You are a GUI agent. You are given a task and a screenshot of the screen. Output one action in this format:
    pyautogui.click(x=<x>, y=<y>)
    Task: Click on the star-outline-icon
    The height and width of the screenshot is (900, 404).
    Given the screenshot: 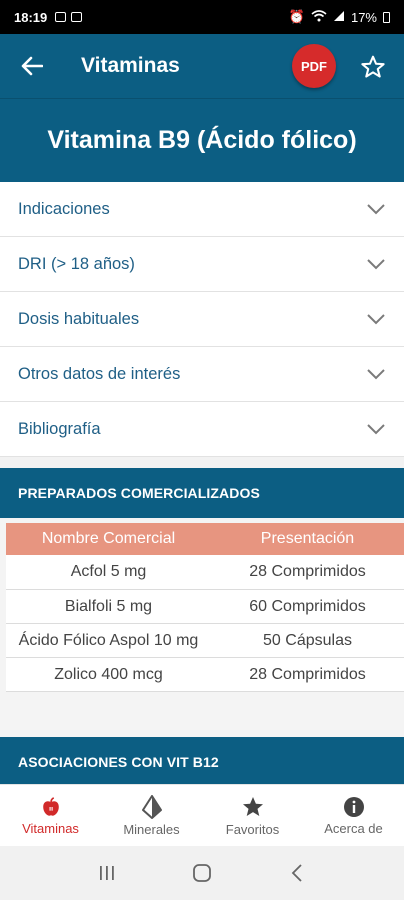 What is the action you would take?
    pyautogui.click(x=373, y=66)
    